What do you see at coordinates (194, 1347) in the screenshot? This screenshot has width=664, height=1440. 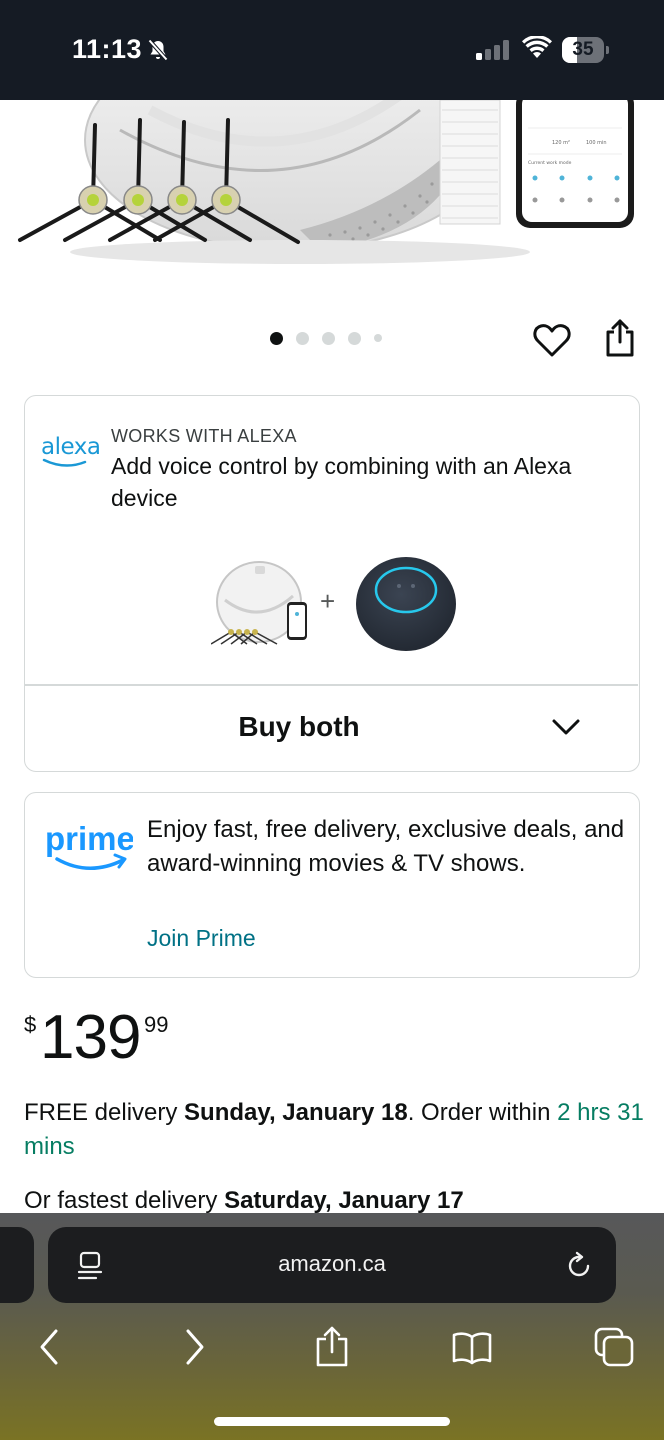 I see `forward-icon` at bounding box center [194, 1347].